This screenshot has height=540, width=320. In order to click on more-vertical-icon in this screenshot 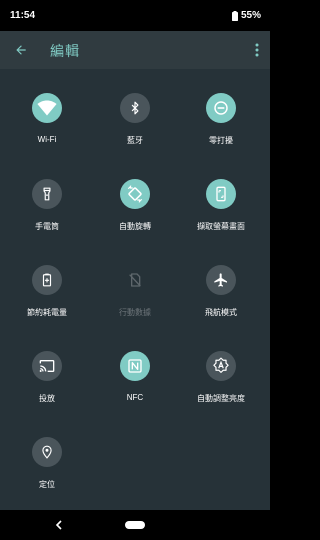, I will do `click(257, 50)`.